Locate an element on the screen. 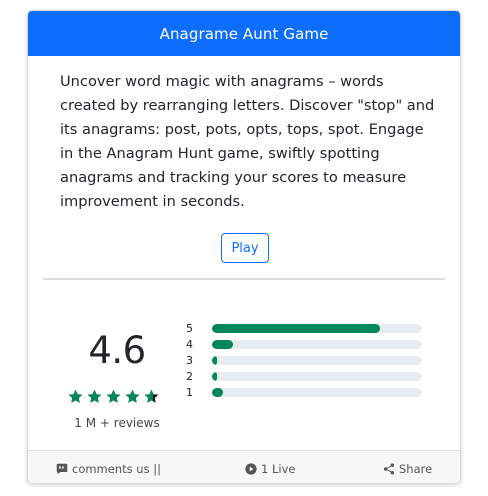  comments-link: comments us || is located at coordinates (108, 467).